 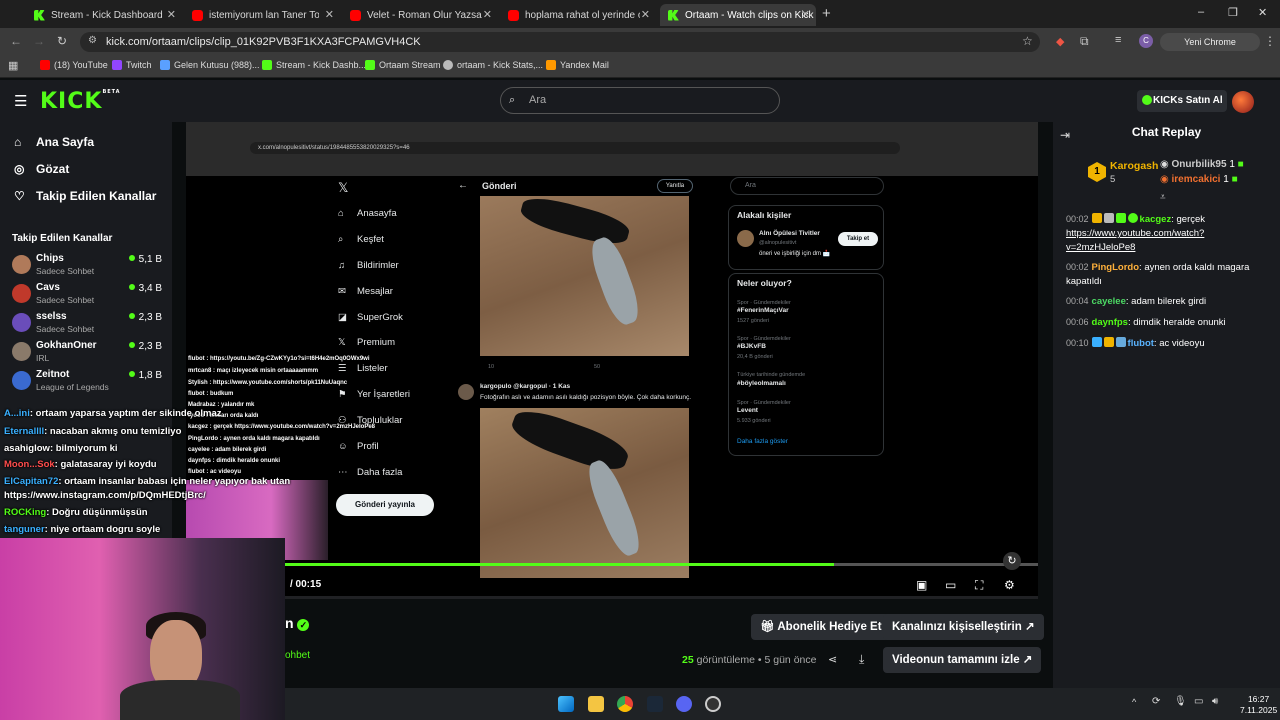 What do you see at coordinates (1201, 12) in the screenshot?
I see `minimize-button: –` at bounding box center [1201, 12].